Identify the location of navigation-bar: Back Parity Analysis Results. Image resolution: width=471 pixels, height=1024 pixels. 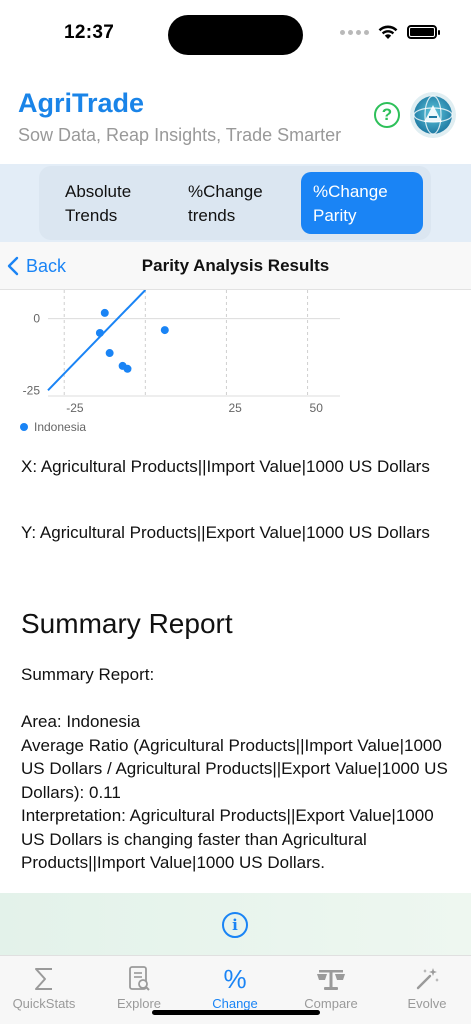
(235, 266).